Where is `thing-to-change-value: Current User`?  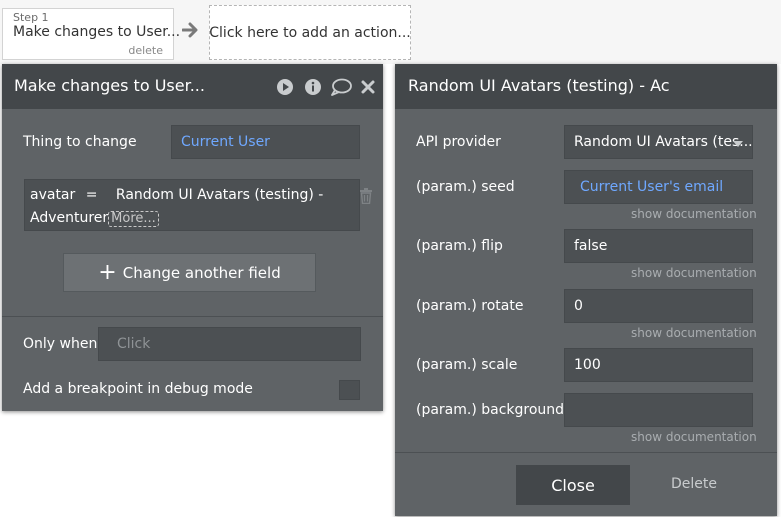
thing-to-change-value: Current User is located at coordinates (225, 142).